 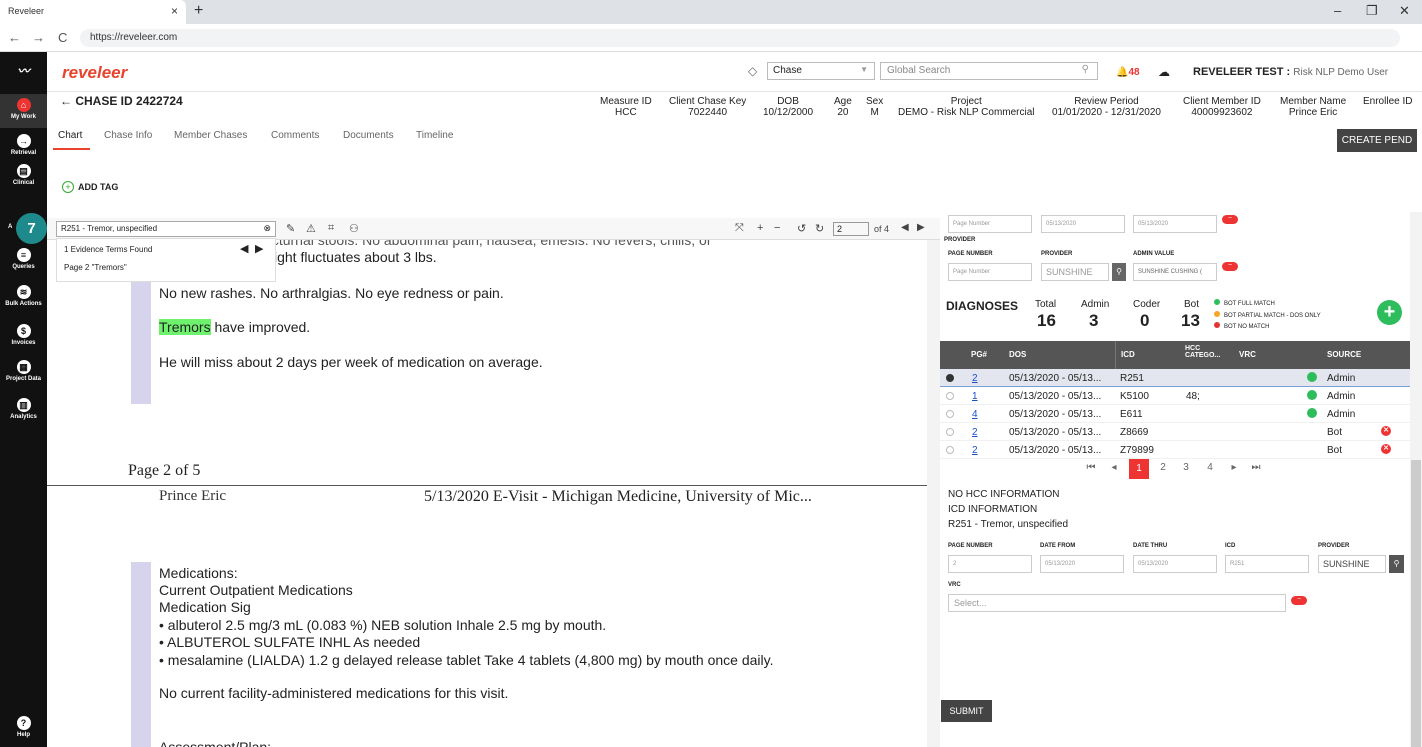 I want to click on document-scrollbar, so click(x=933, y=493).